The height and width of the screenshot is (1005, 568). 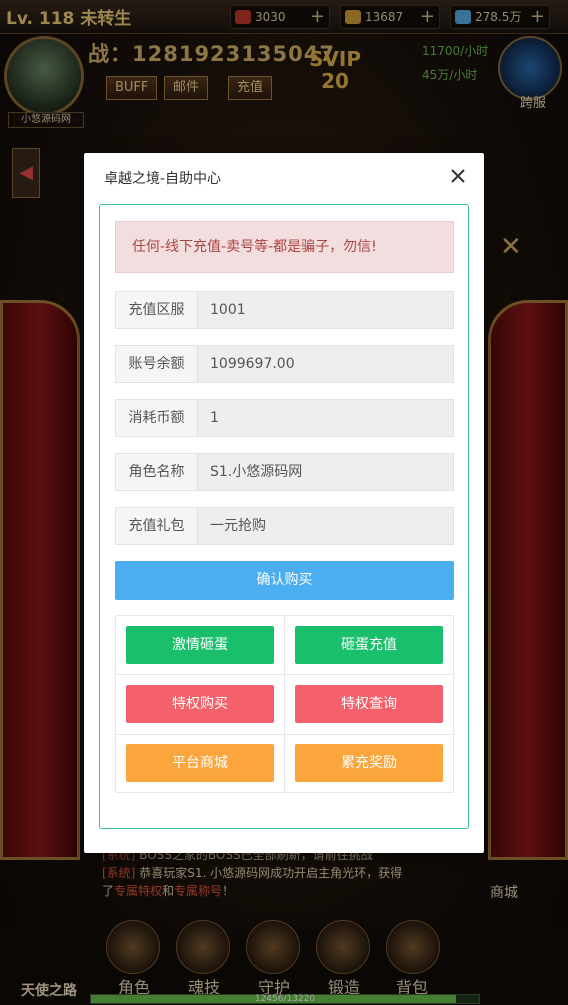 What do you see at coordinates (369, 704) in the screenshot?
I see `privilege-query-button: 特权查询` at bounding box center [369, 704].